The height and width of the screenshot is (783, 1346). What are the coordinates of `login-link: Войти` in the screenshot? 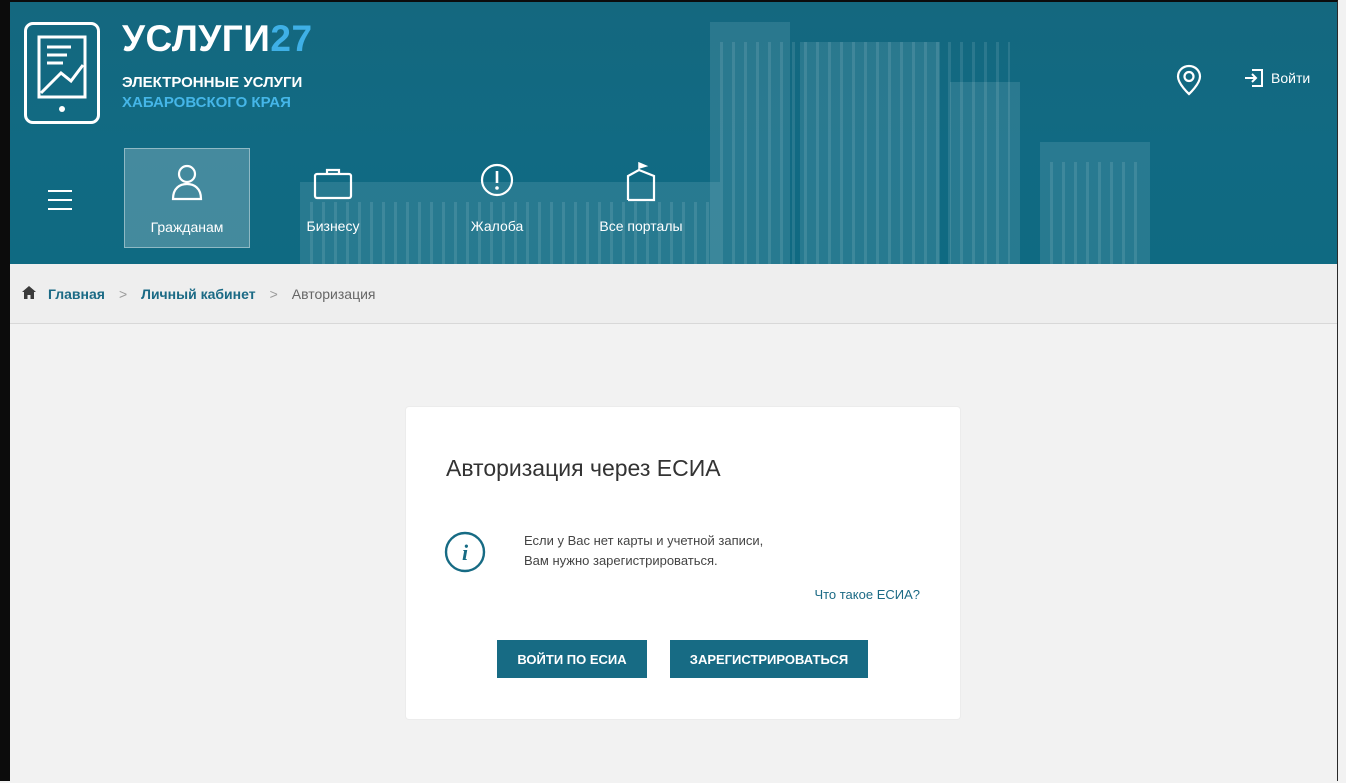 It's located at (1276, 78).